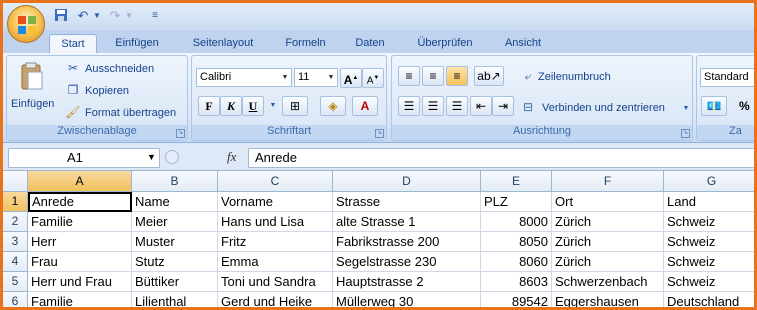  I want to click on header-cell: PLZ, so click(516, 202).